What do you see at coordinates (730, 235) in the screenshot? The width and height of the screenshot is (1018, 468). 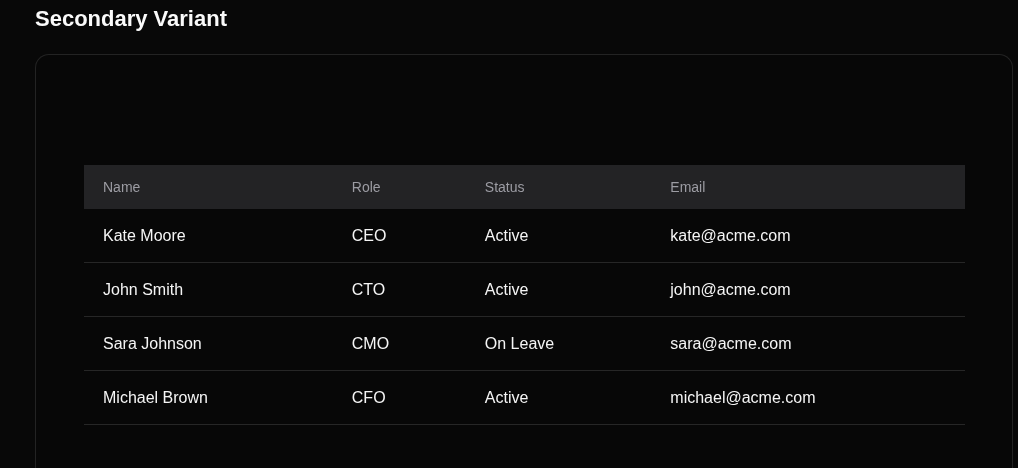 I see `table-cell: kate@acme.com` at bounding box center [730, 235].